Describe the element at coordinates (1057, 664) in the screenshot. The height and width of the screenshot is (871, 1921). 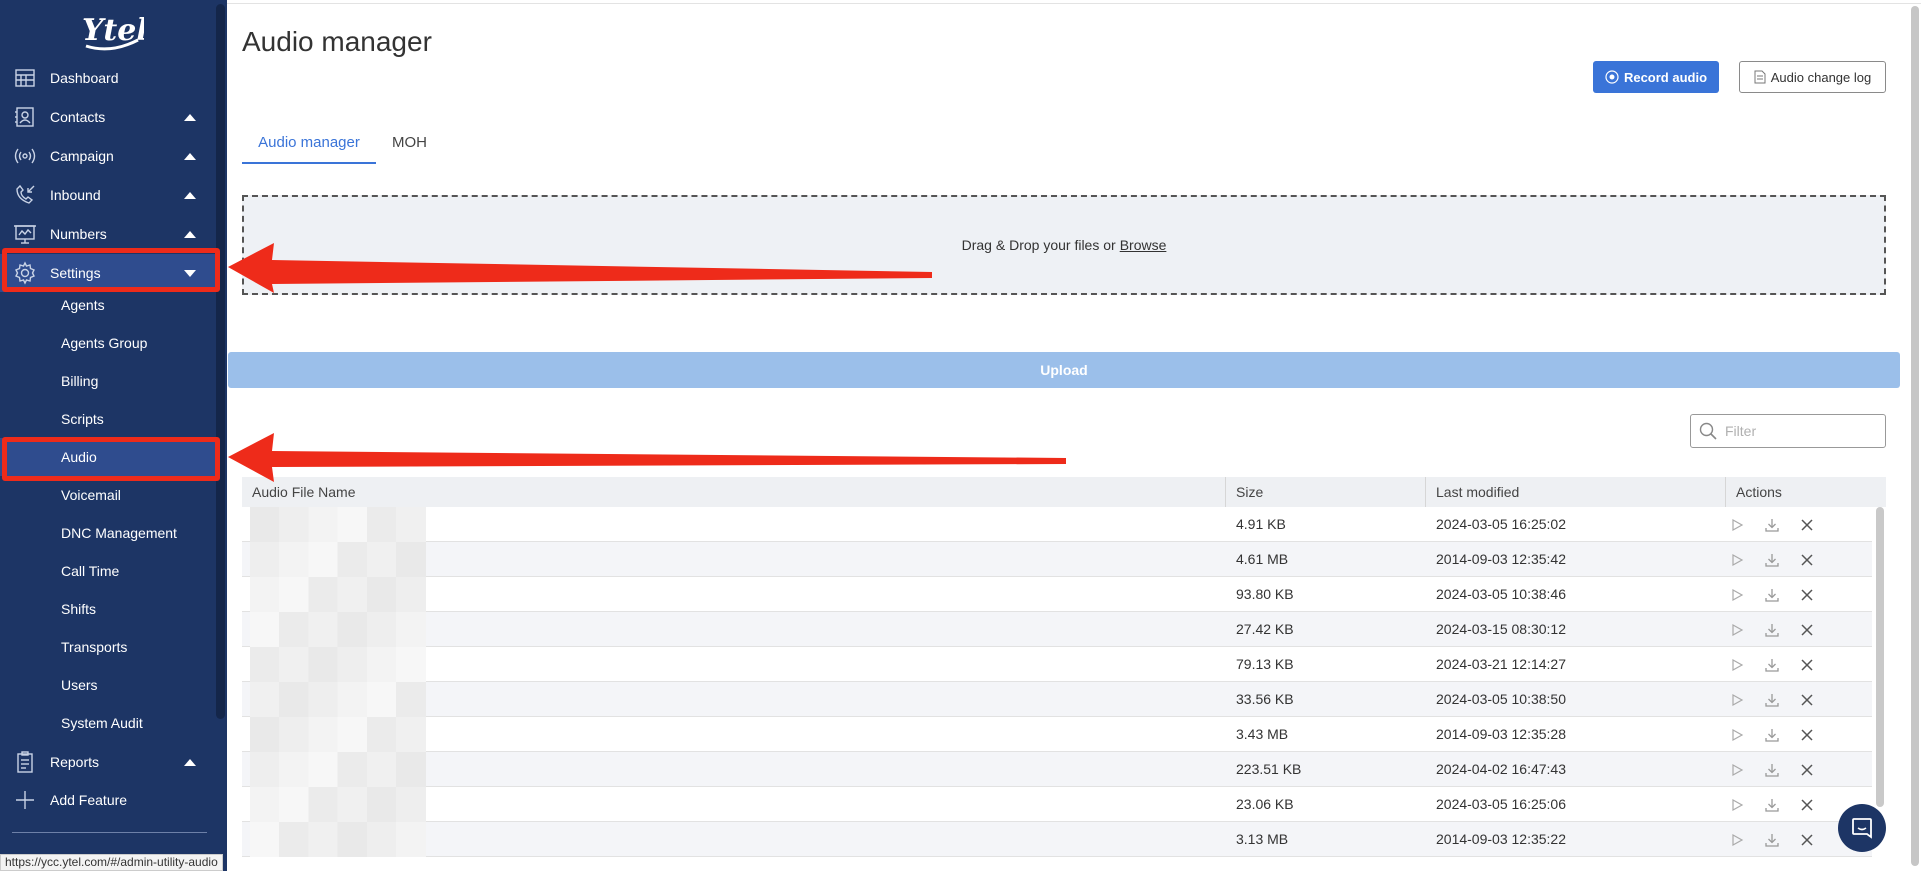
I see `table-row: 79.13 KB 2024-03-21 12:14:27` at that location.